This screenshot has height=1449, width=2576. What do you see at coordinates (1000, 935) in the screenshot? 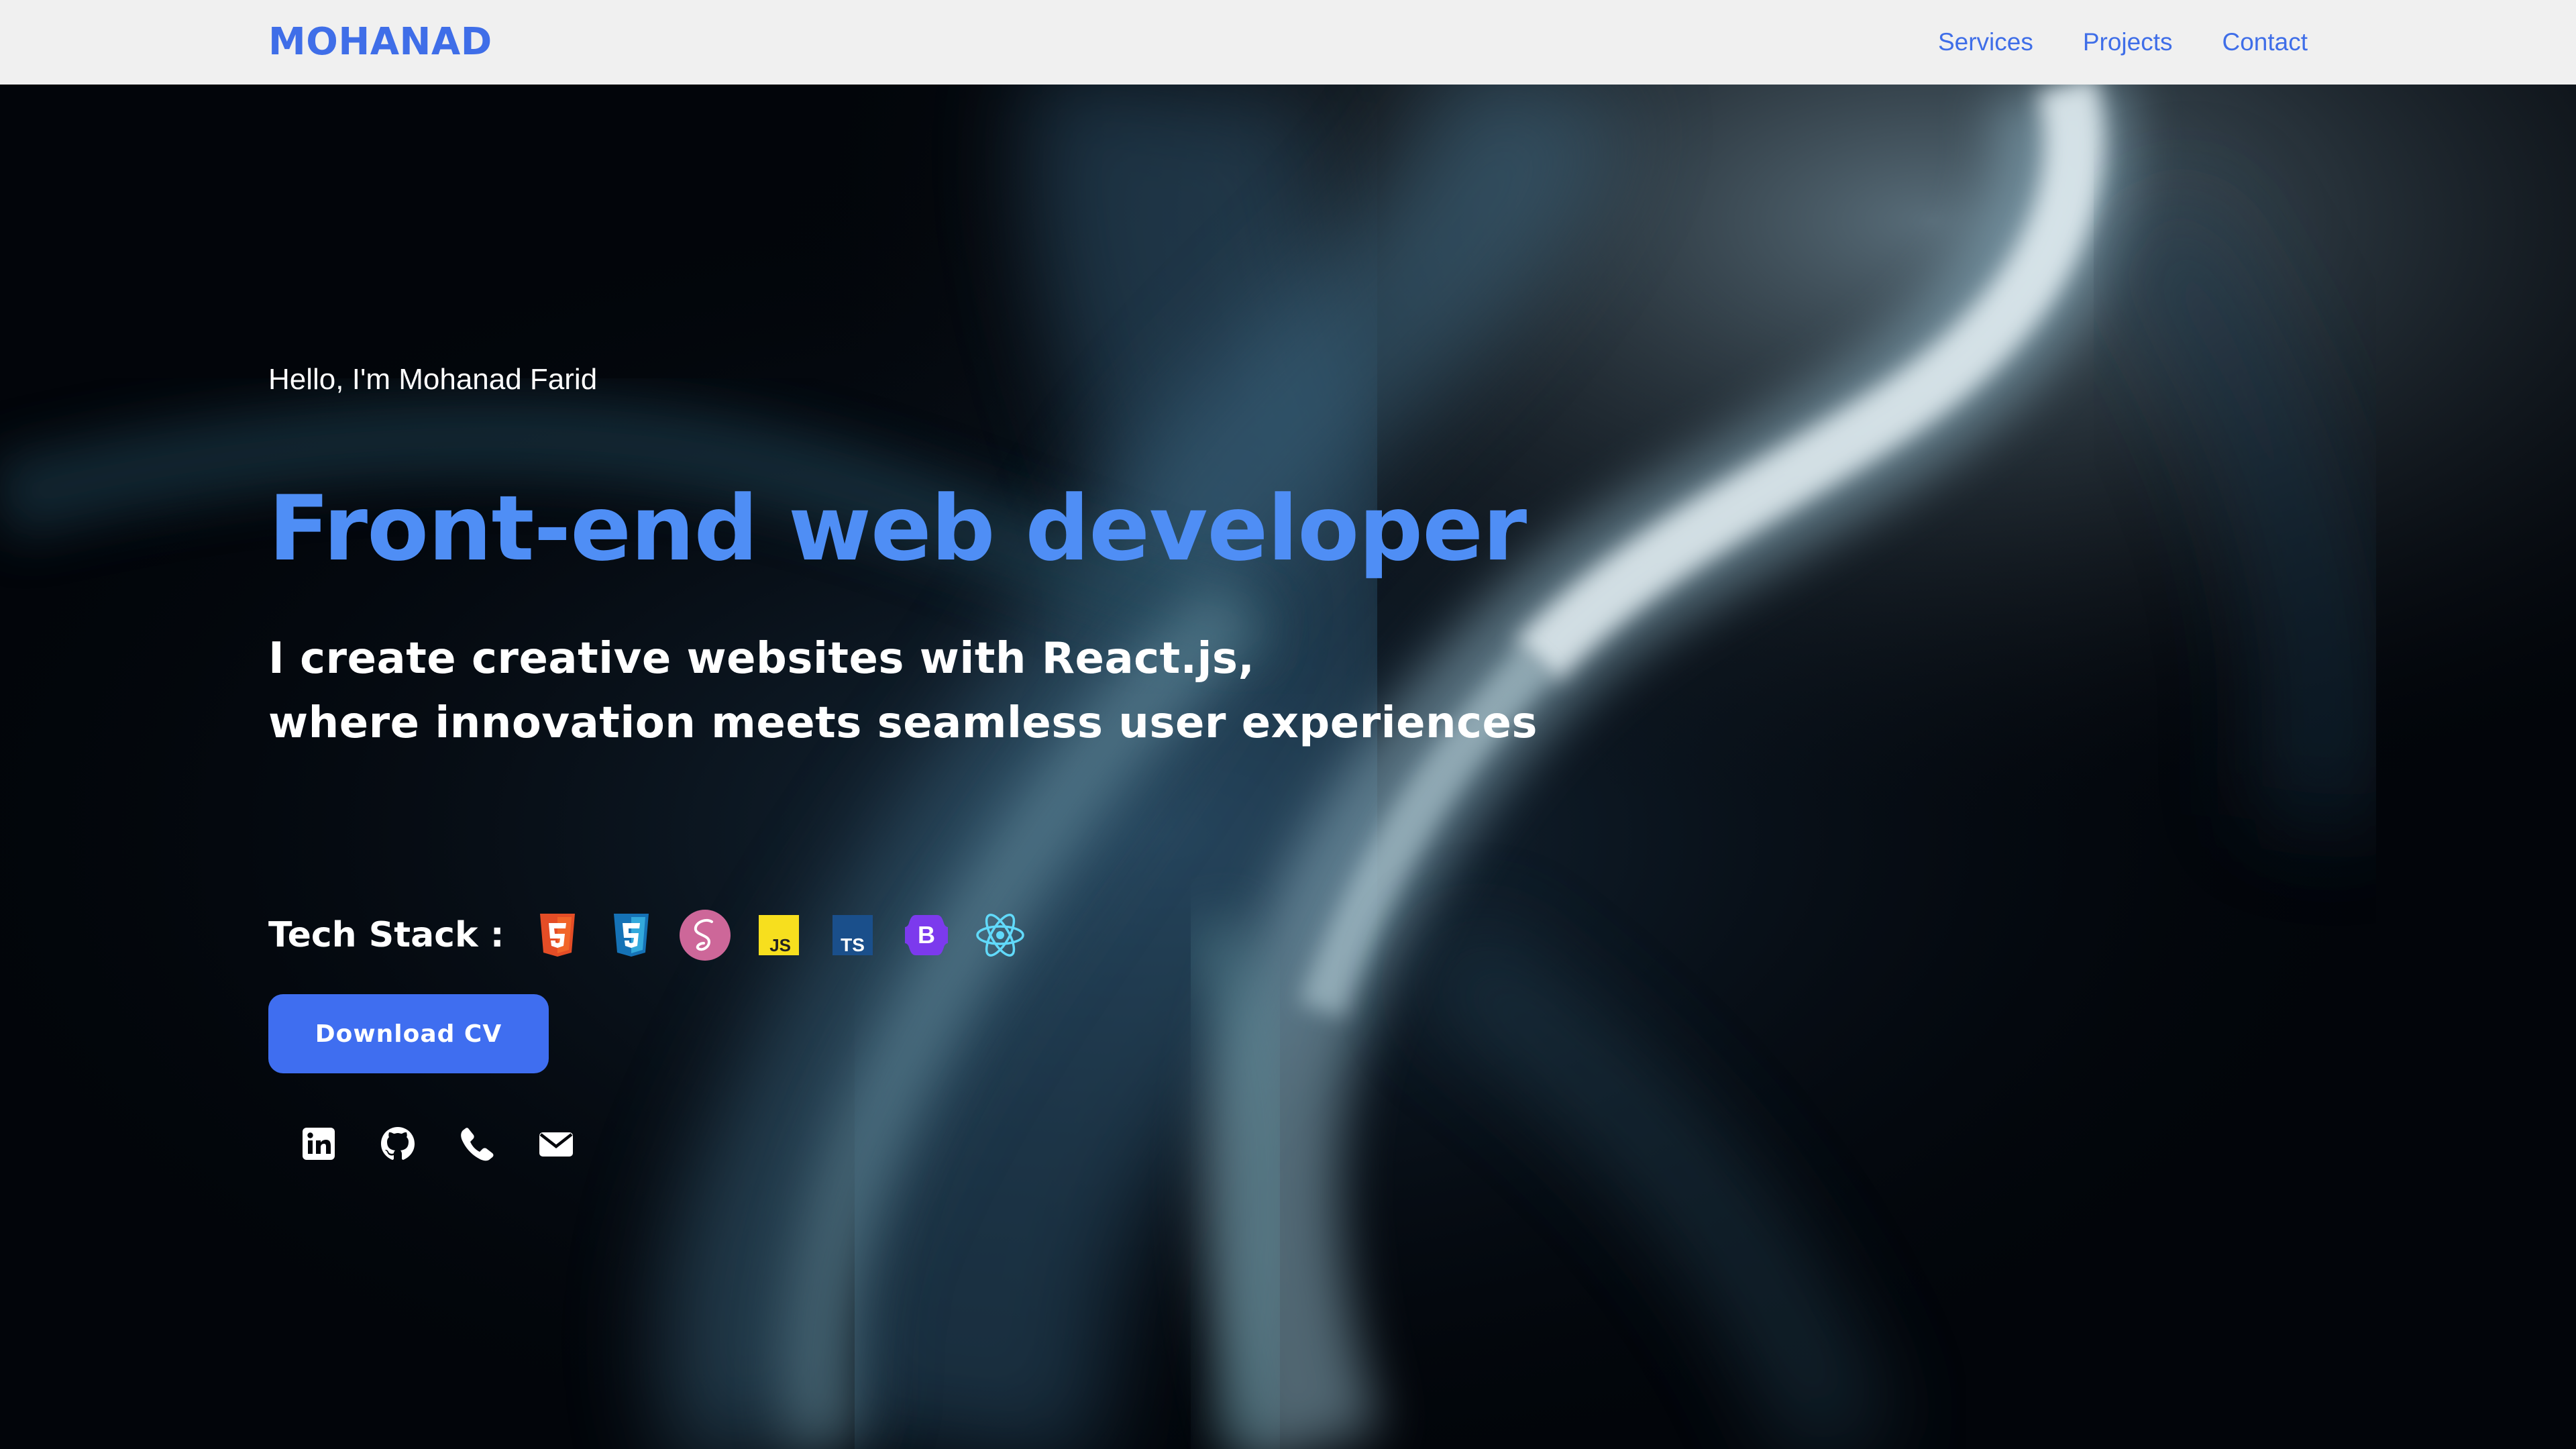
I see `react-icon` at bounding box center [1000, 935].